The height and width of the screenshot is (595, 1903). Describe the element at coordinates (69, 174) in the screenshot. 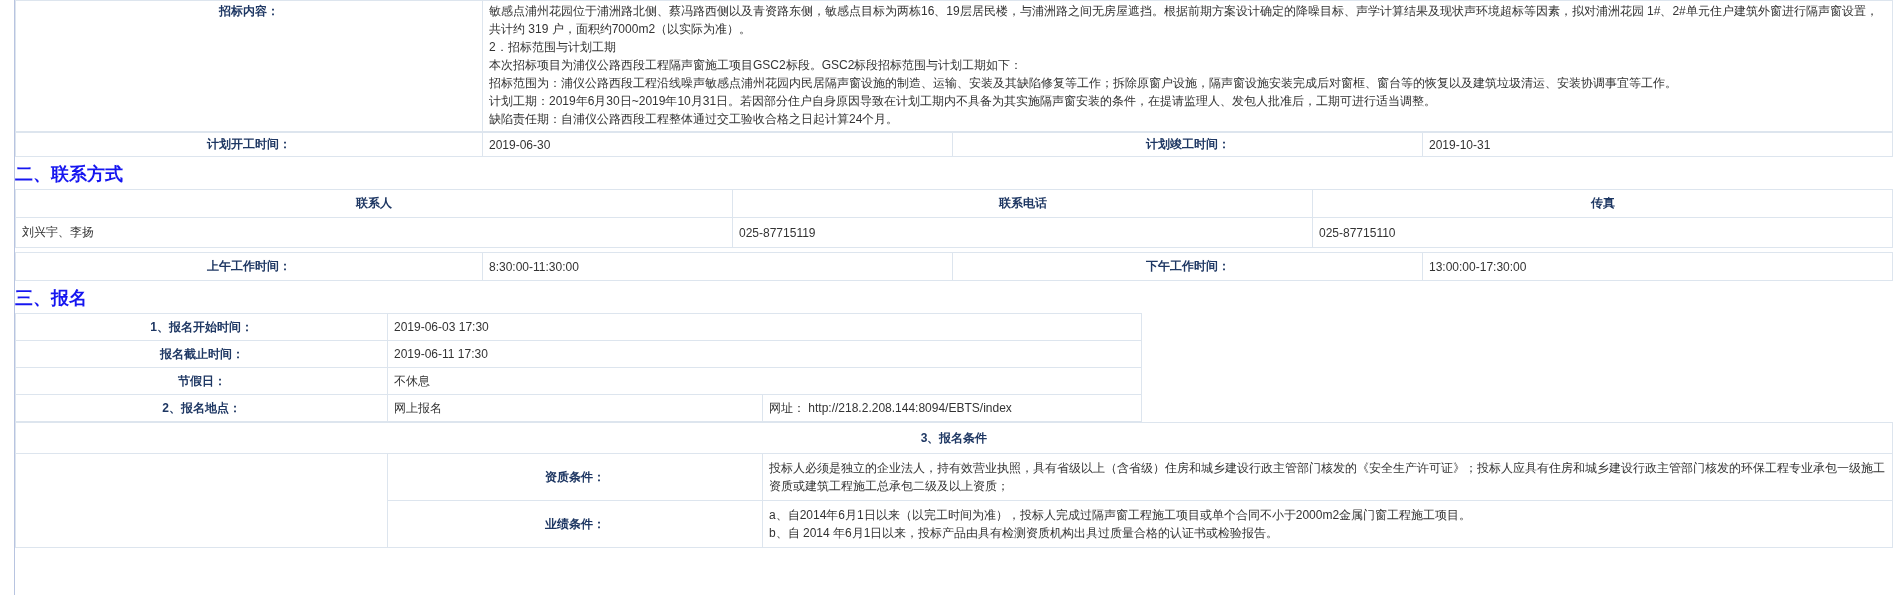

I see `section-heading: 二、联系方式` at that location.